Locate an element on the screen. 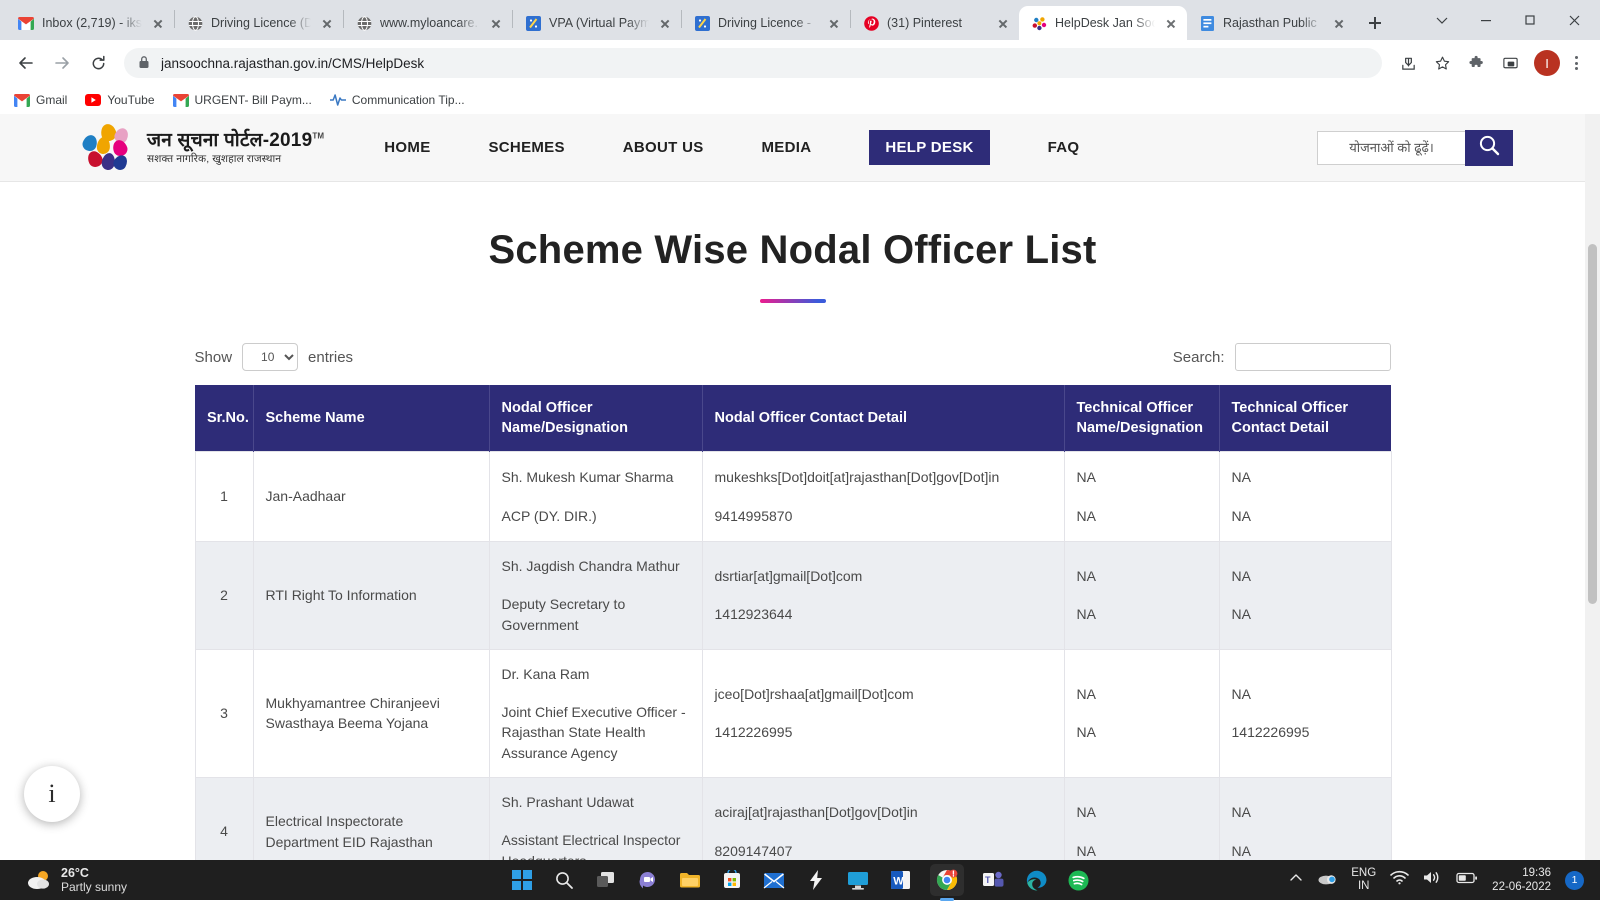  extensions-icon is located at coordinates (1476, 63).